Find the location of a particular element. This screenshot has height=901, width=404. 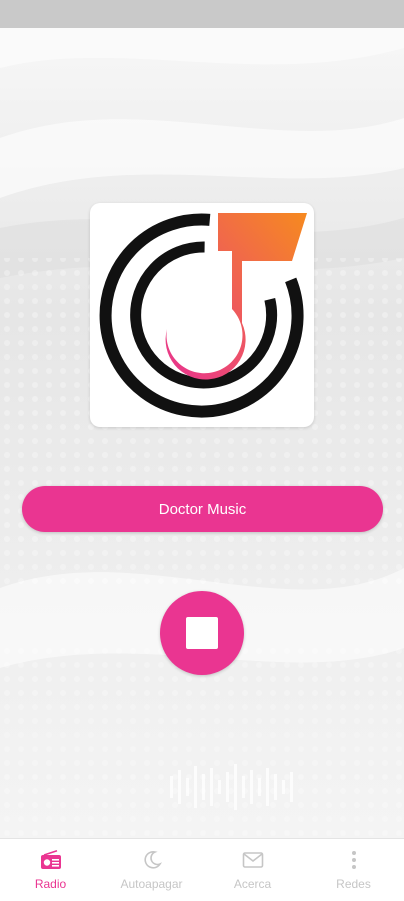

nav-item-redes: Redes is located at coordinates (353, 870).